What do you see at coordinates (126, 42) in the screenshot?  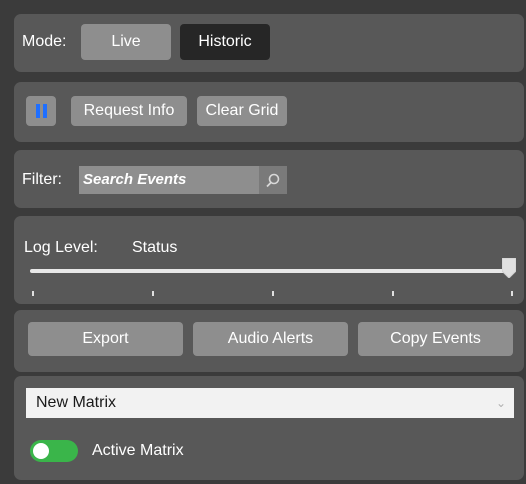 I see `live-mode-button: Live` at bounding box center [126, 42].